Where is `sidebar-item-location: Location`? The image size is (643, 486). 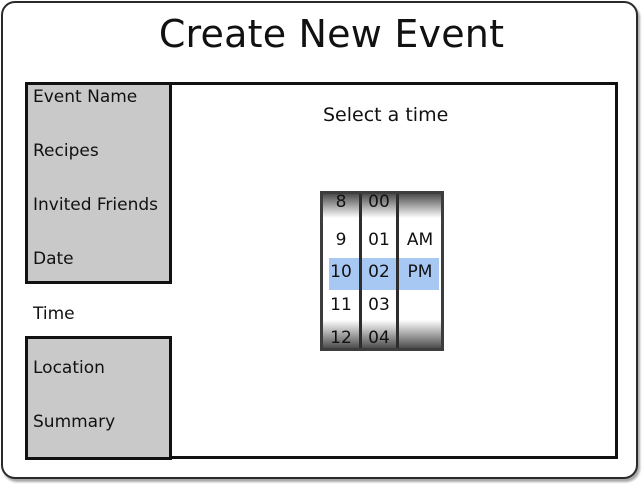 sidebar-item-location: Location is located at coordinates (69, 368).